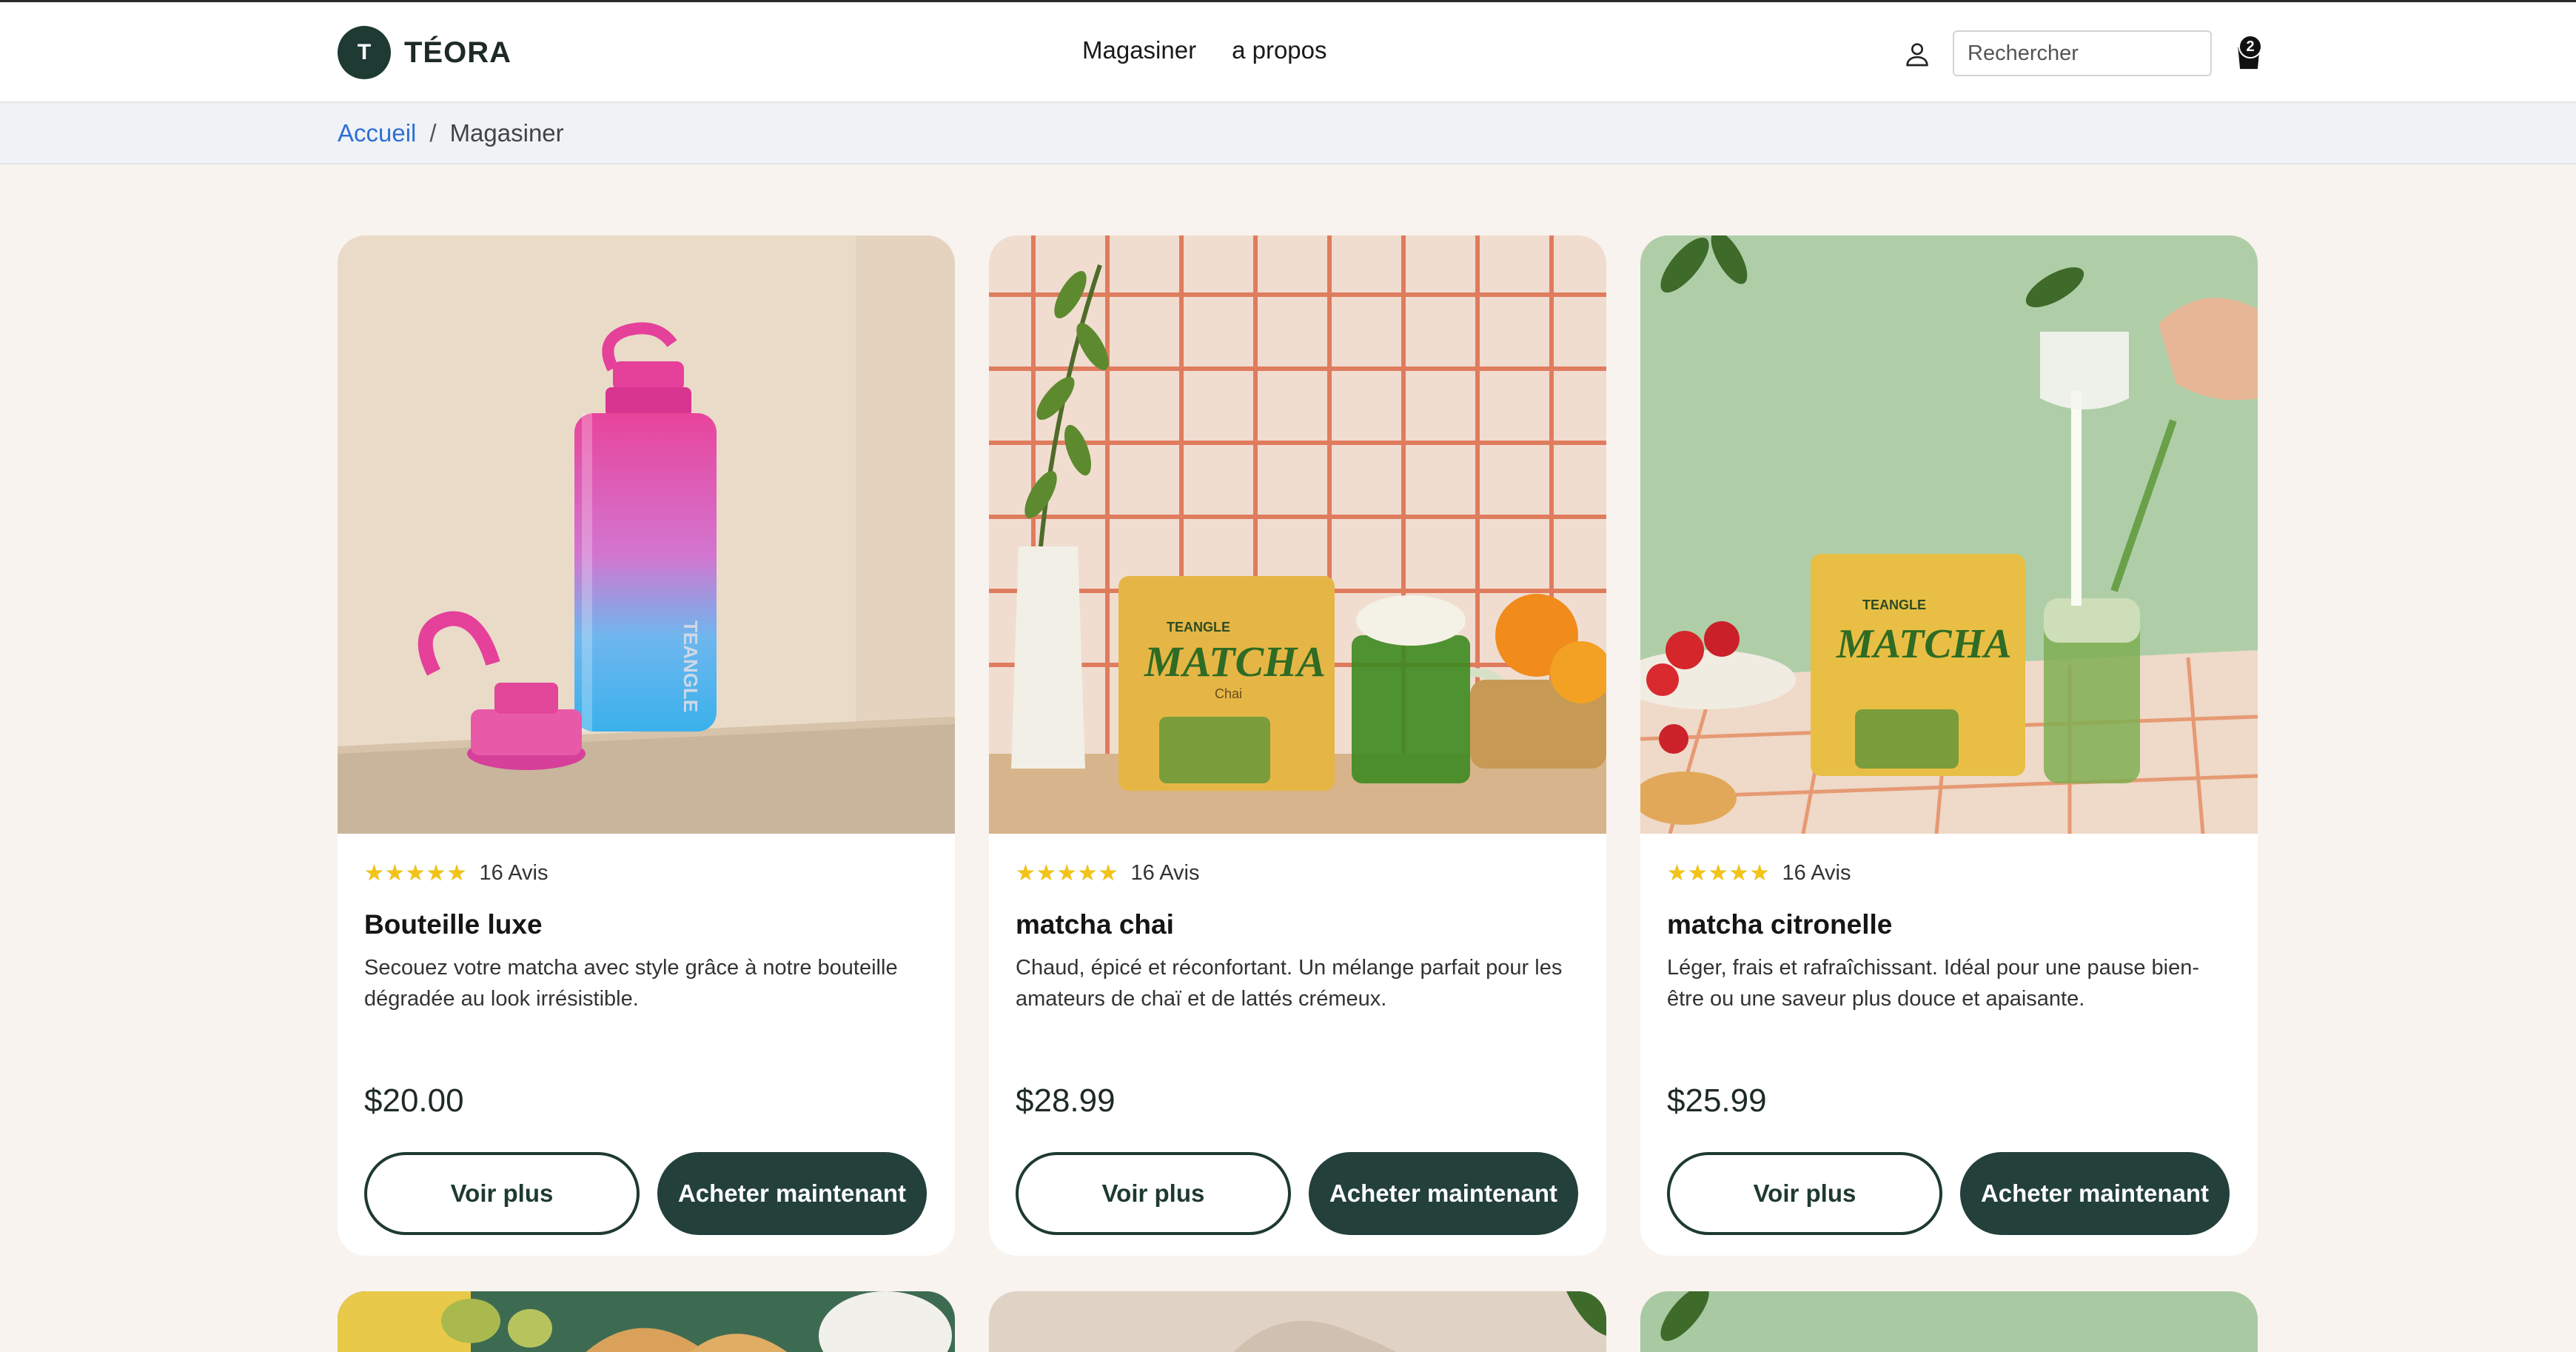  I want to click on main-nav: Magasiner a propos, so click(1204, 50).